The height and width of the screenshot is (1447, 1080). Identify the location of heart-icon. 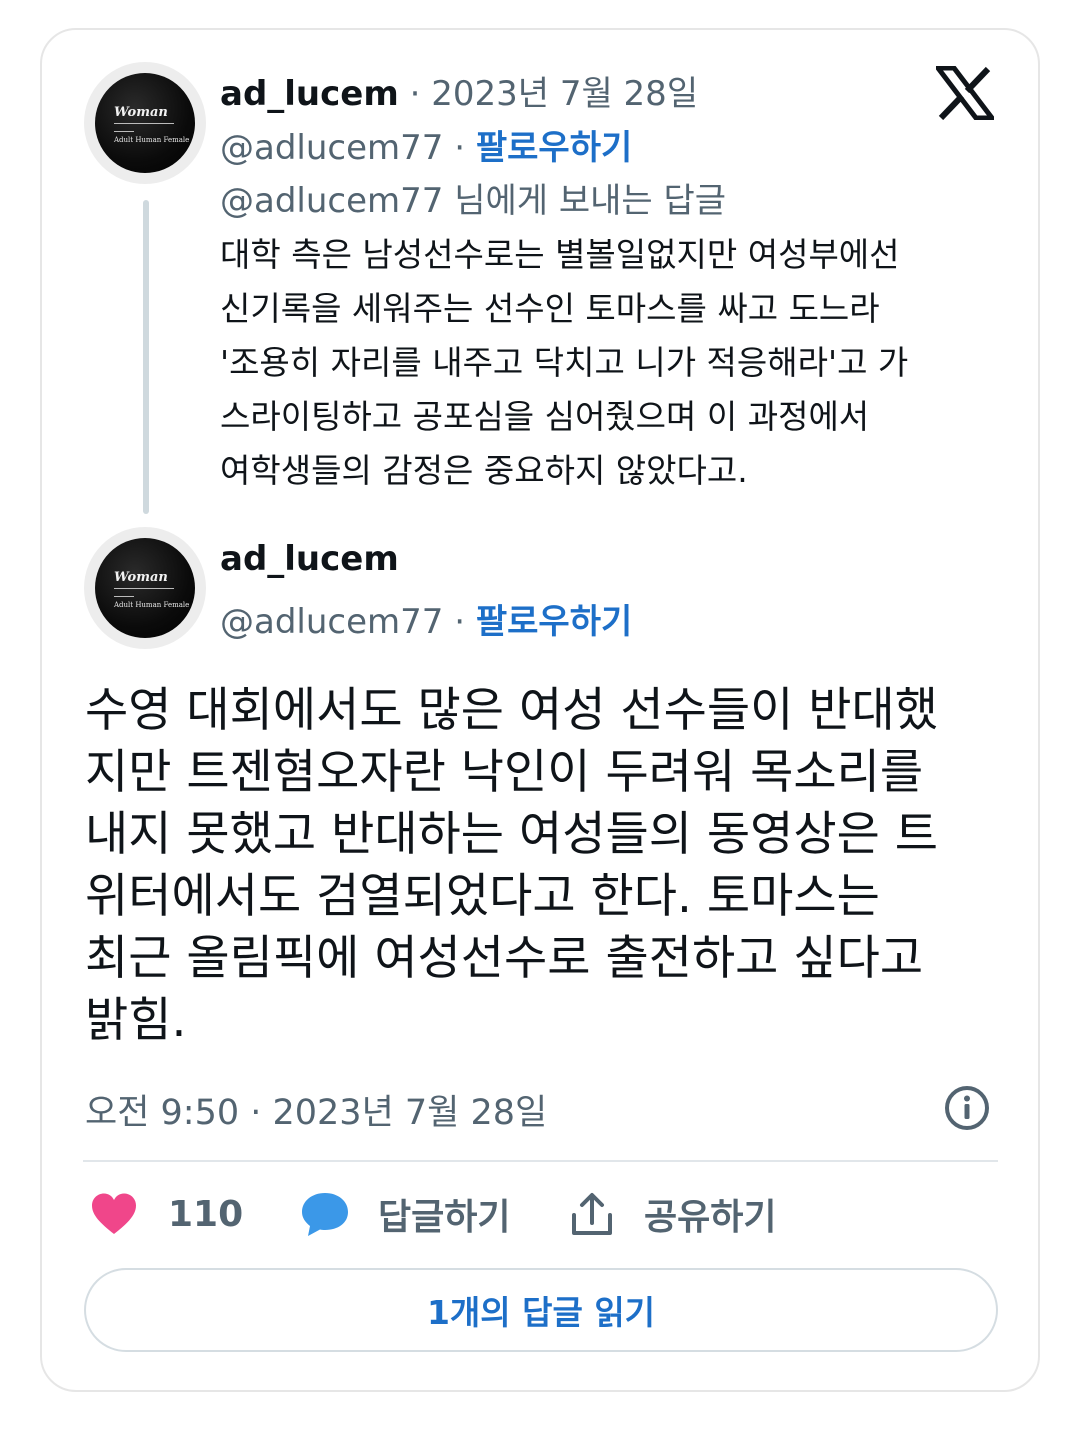
(114, 1213).